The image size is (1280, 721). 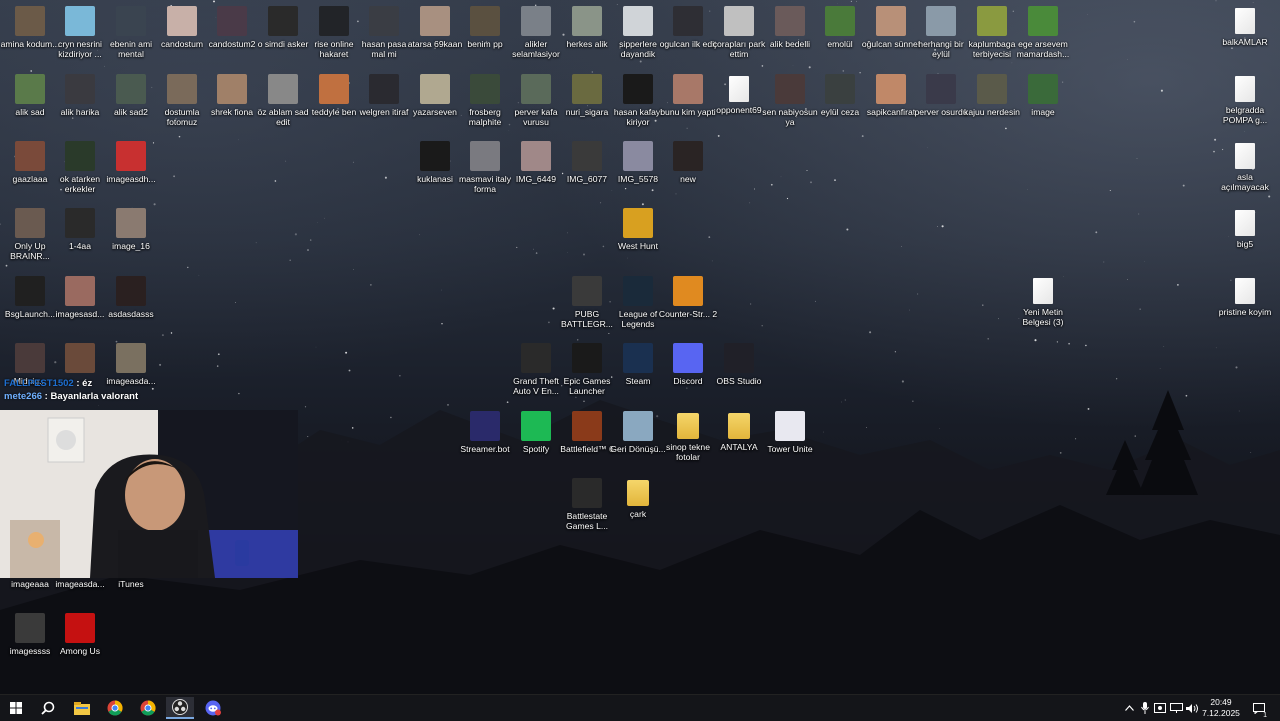 I want to click on desktop-icon-obs-studio: OBS Studio, so click(x=739, y=364).